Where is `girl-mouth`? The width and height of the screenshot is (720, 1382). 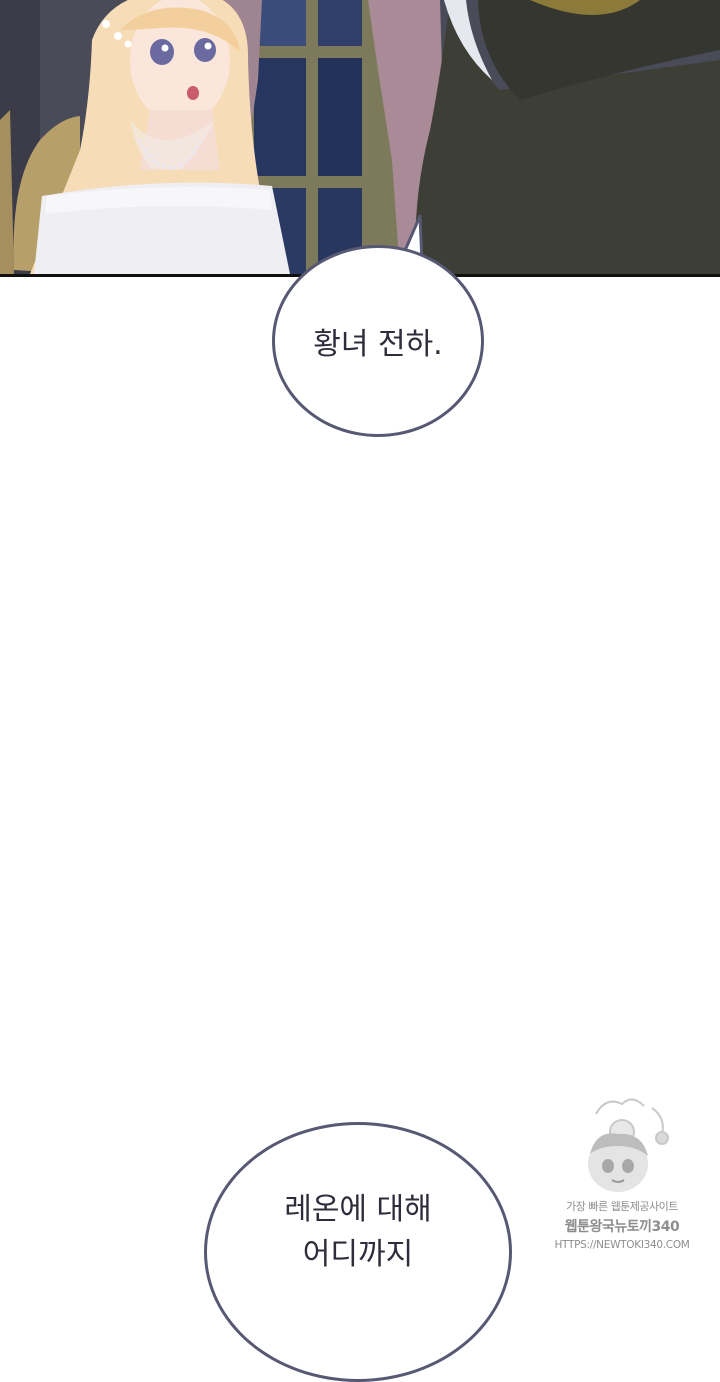 girl-mouth is located at coordinates (193, 93).